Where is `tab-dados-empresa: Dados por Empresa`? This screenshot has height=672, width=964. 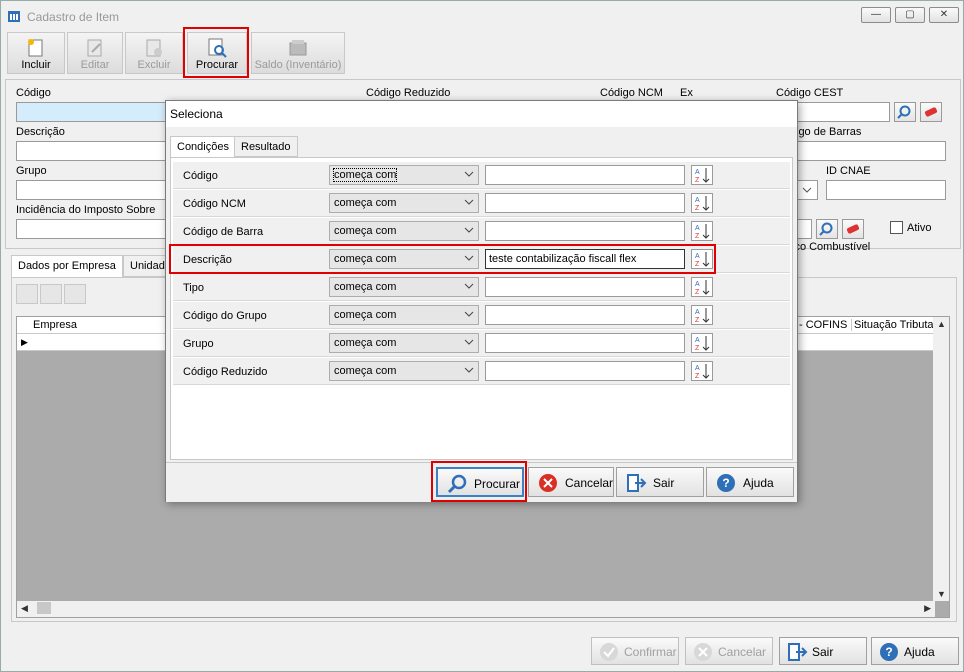 tab-dados-empresa: Dados por Empresa is located at coordinates (67, 266).